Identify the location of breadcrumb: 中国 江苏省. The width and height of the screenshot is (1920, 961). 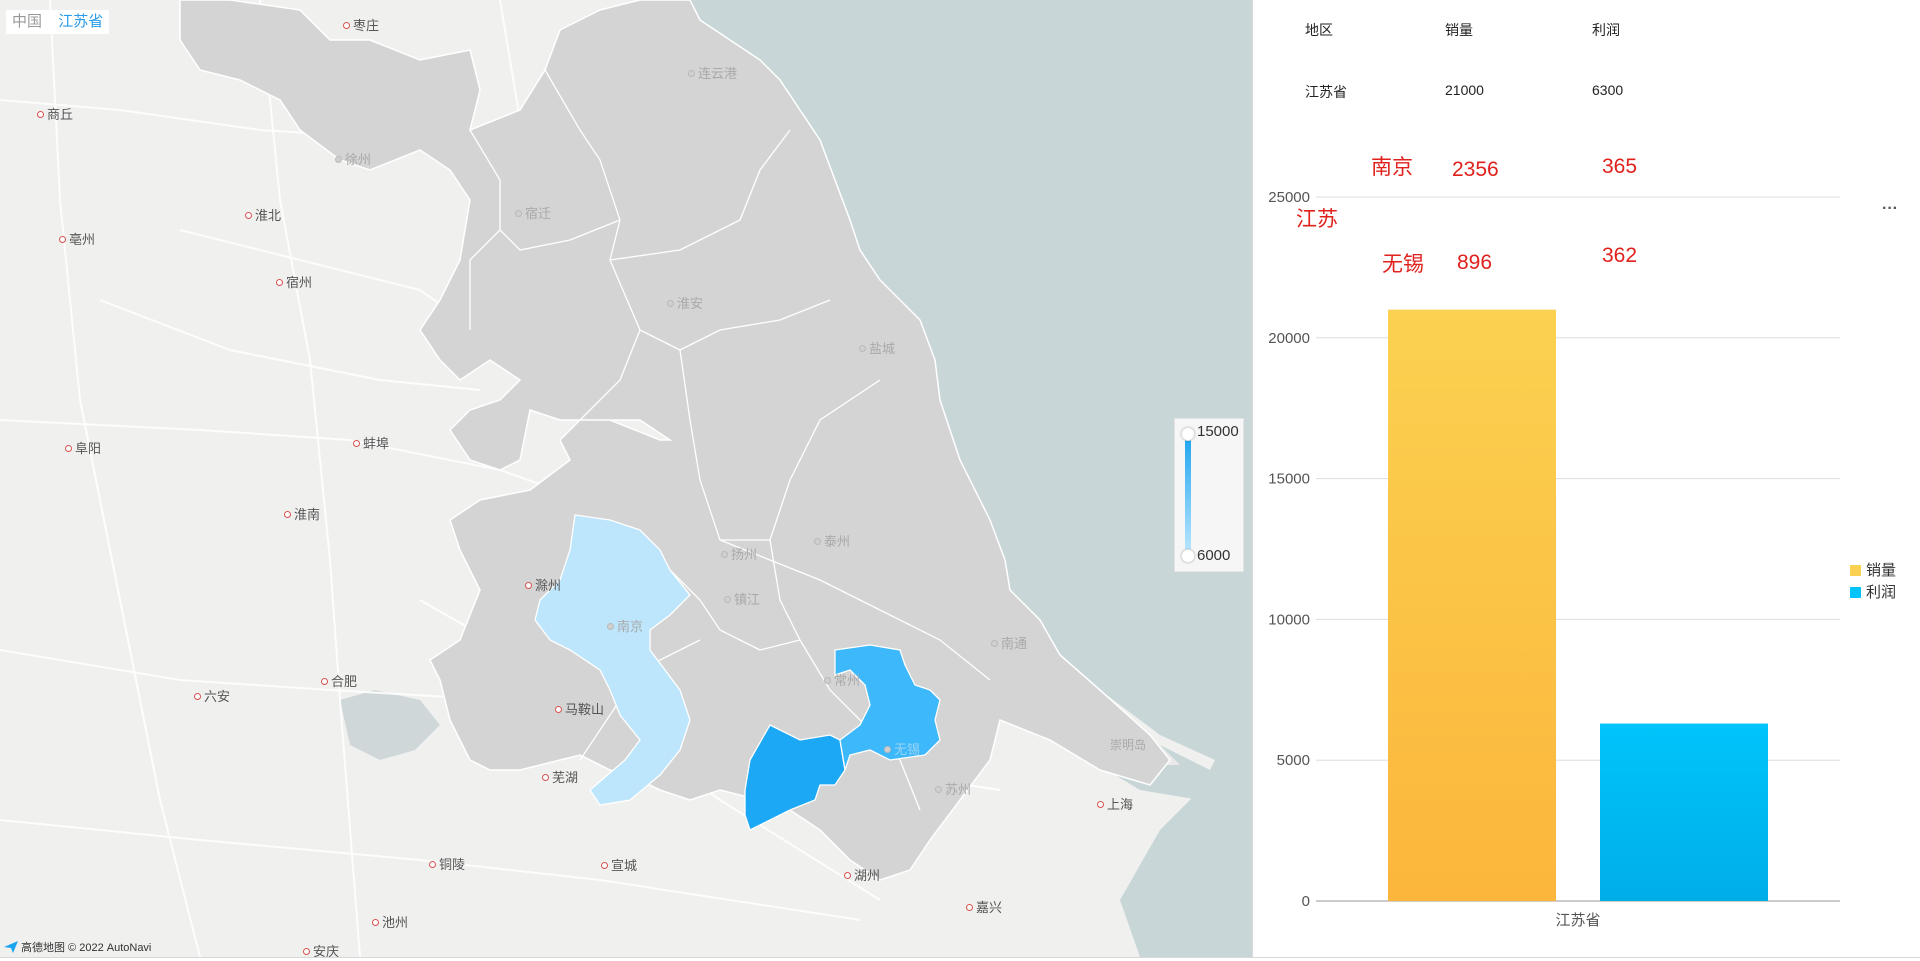
(58, 22).